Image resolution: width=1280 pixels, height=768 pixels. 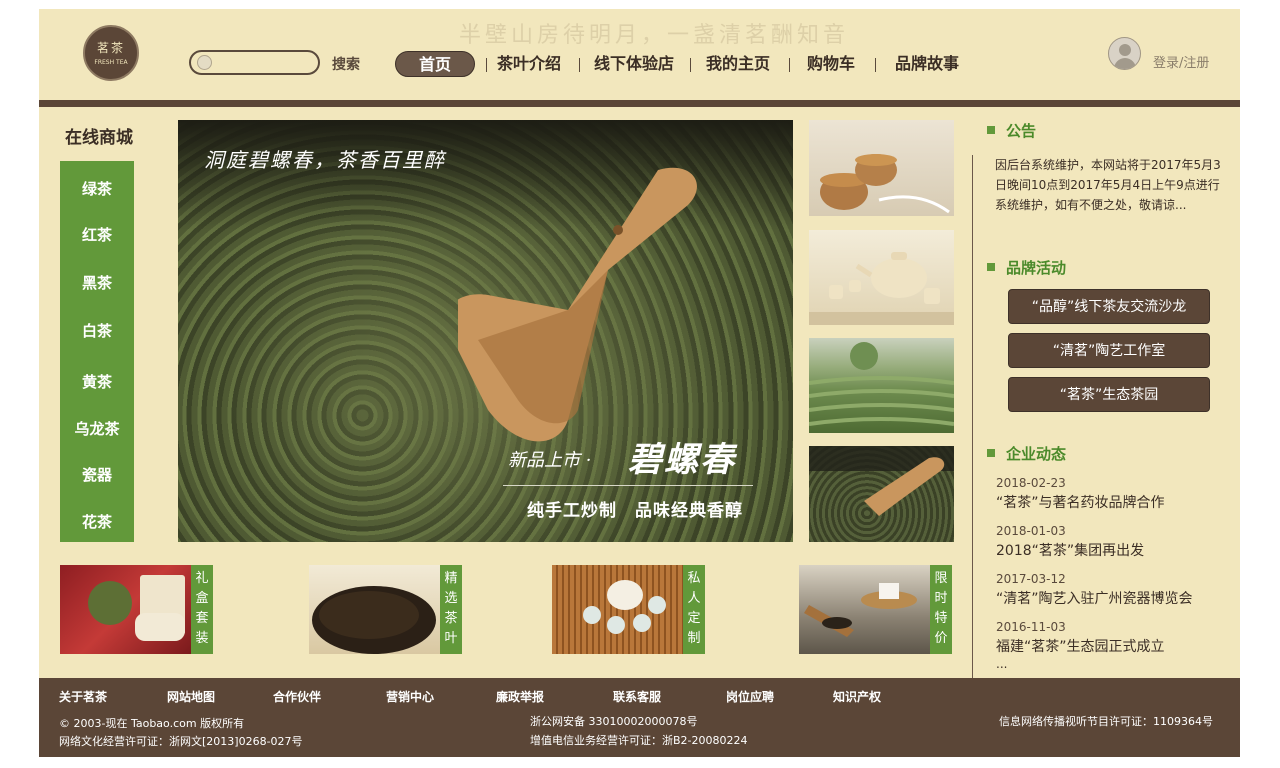 I want to click on notice-title: 公告, so click(x=1021, y=131).